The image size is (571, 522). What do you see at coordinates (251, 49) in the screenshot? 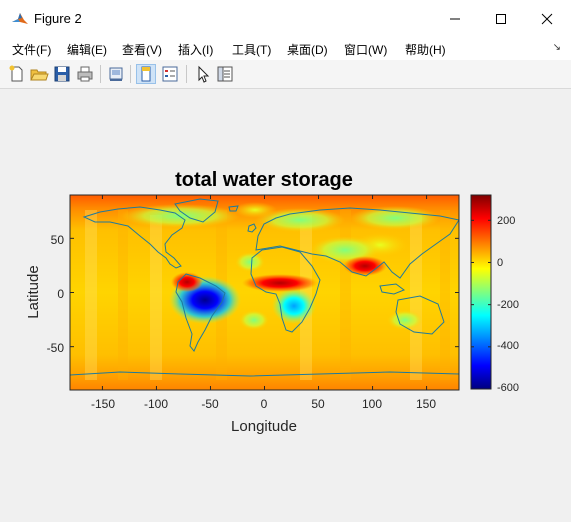
I see `menu-tools: 工具(T)` at bounding box center [251, 49].